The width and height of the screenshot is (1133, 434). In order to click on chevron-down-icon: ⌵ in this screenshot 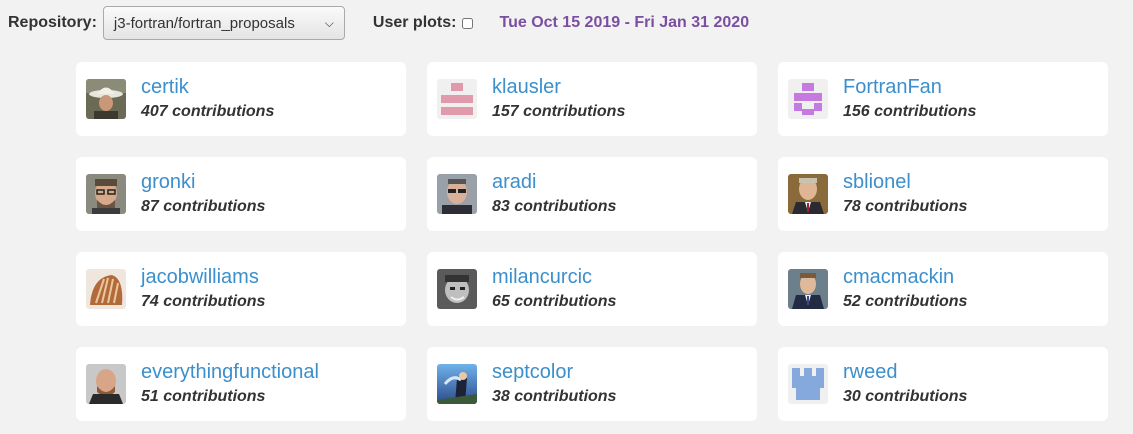, I will do `click(329, 22)`.